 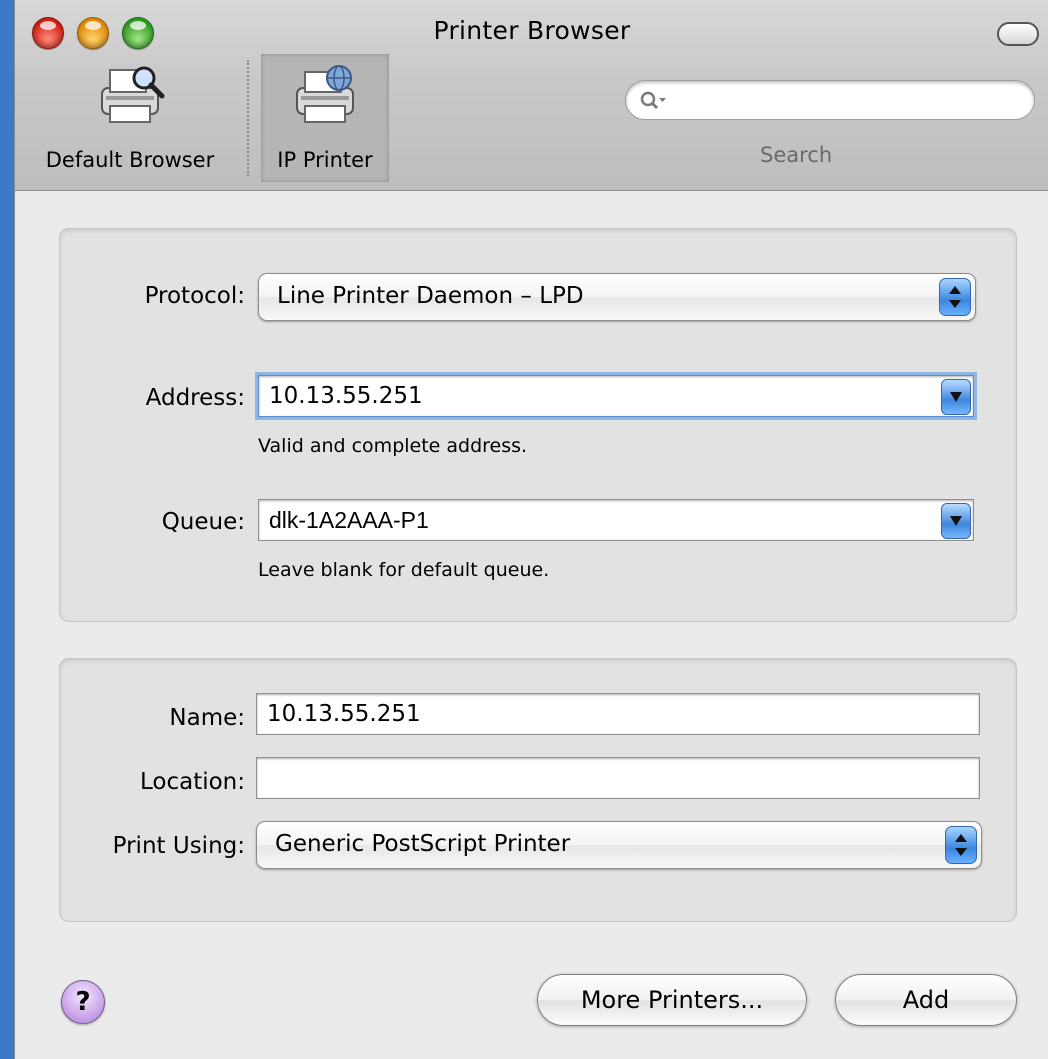 I want to click on name-field: 10.13.55.251, so click(x=618, y=714).